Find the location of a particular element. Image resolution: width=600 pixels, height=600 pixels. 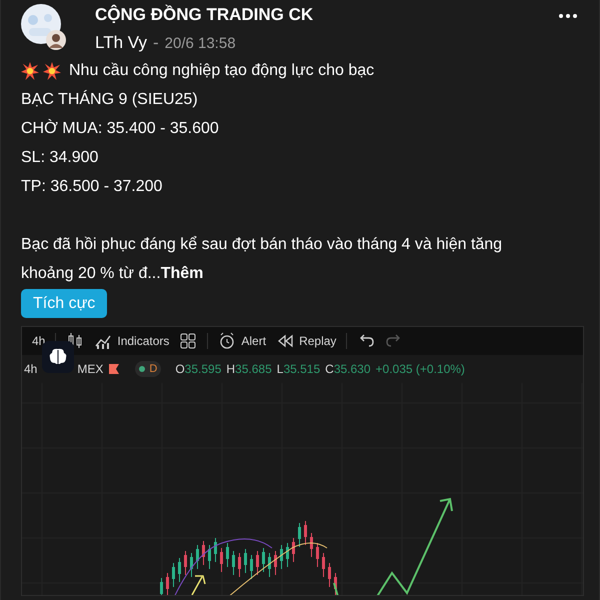

post-line: SL: 34.900 is located at coordinates (59, 158).